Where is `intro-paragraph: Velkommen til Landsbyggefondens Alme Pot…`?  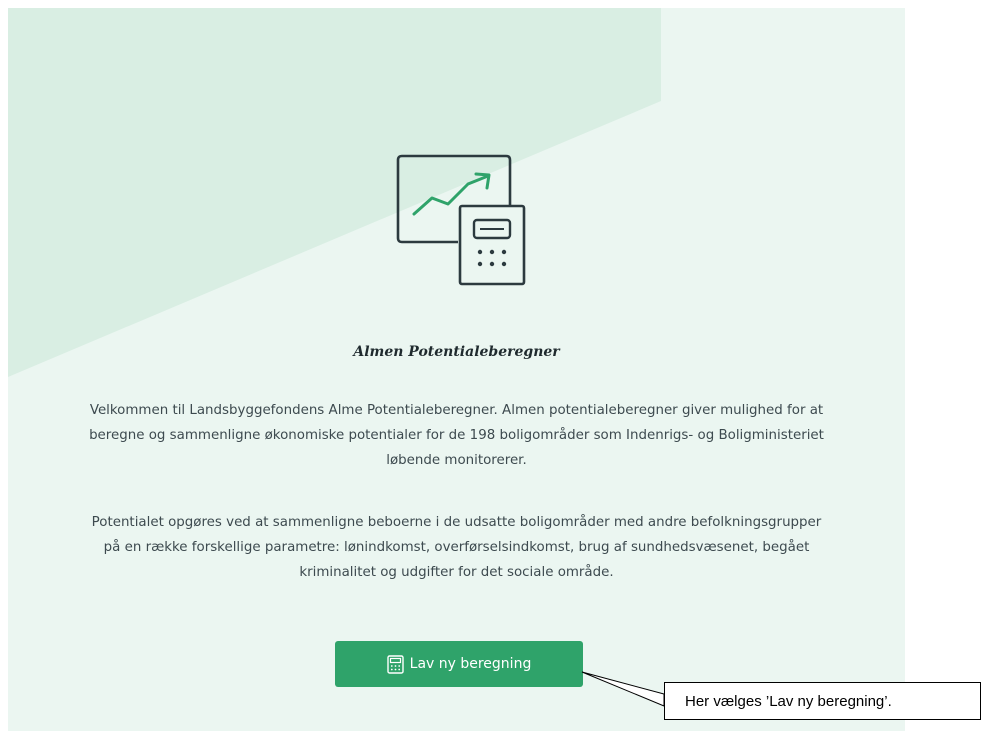
intro-paragraph: Velkommen til Landsbyggefondens Alme Pot… is located at coordinates (456, 435).